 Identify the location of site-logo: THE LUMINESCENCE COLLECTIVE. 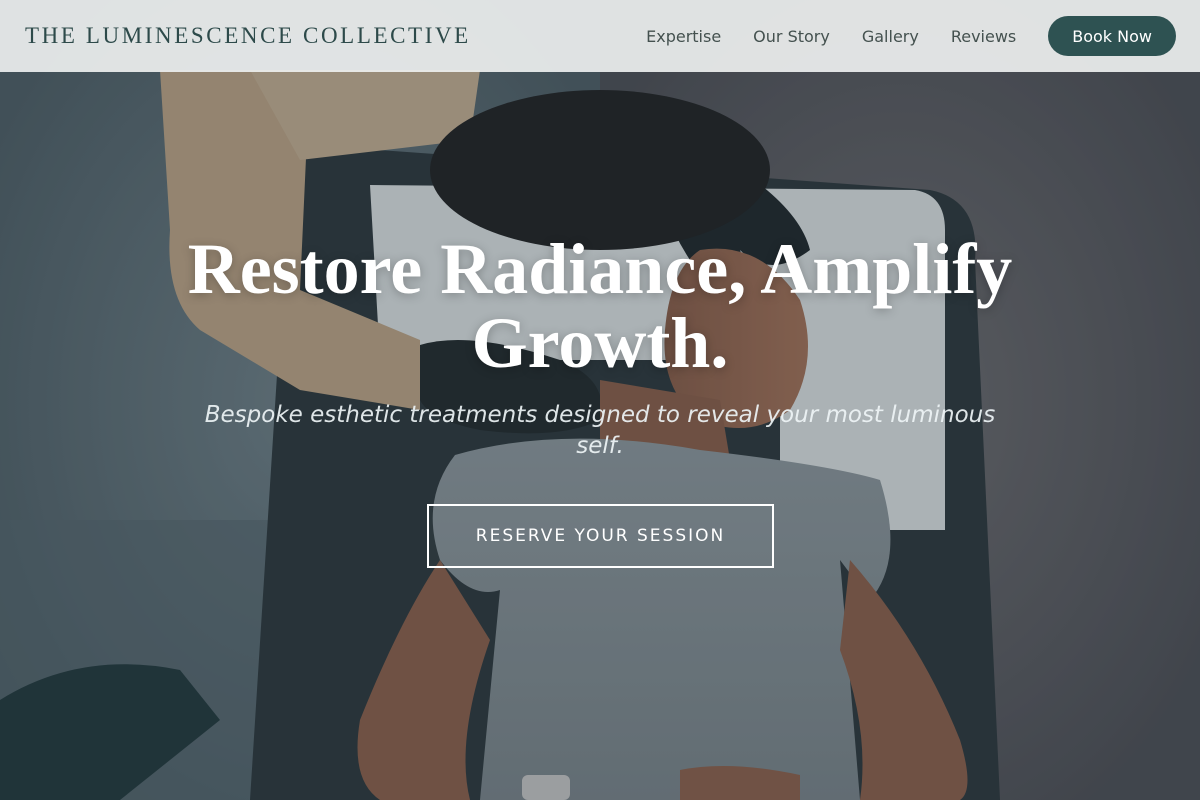
(248, 36).